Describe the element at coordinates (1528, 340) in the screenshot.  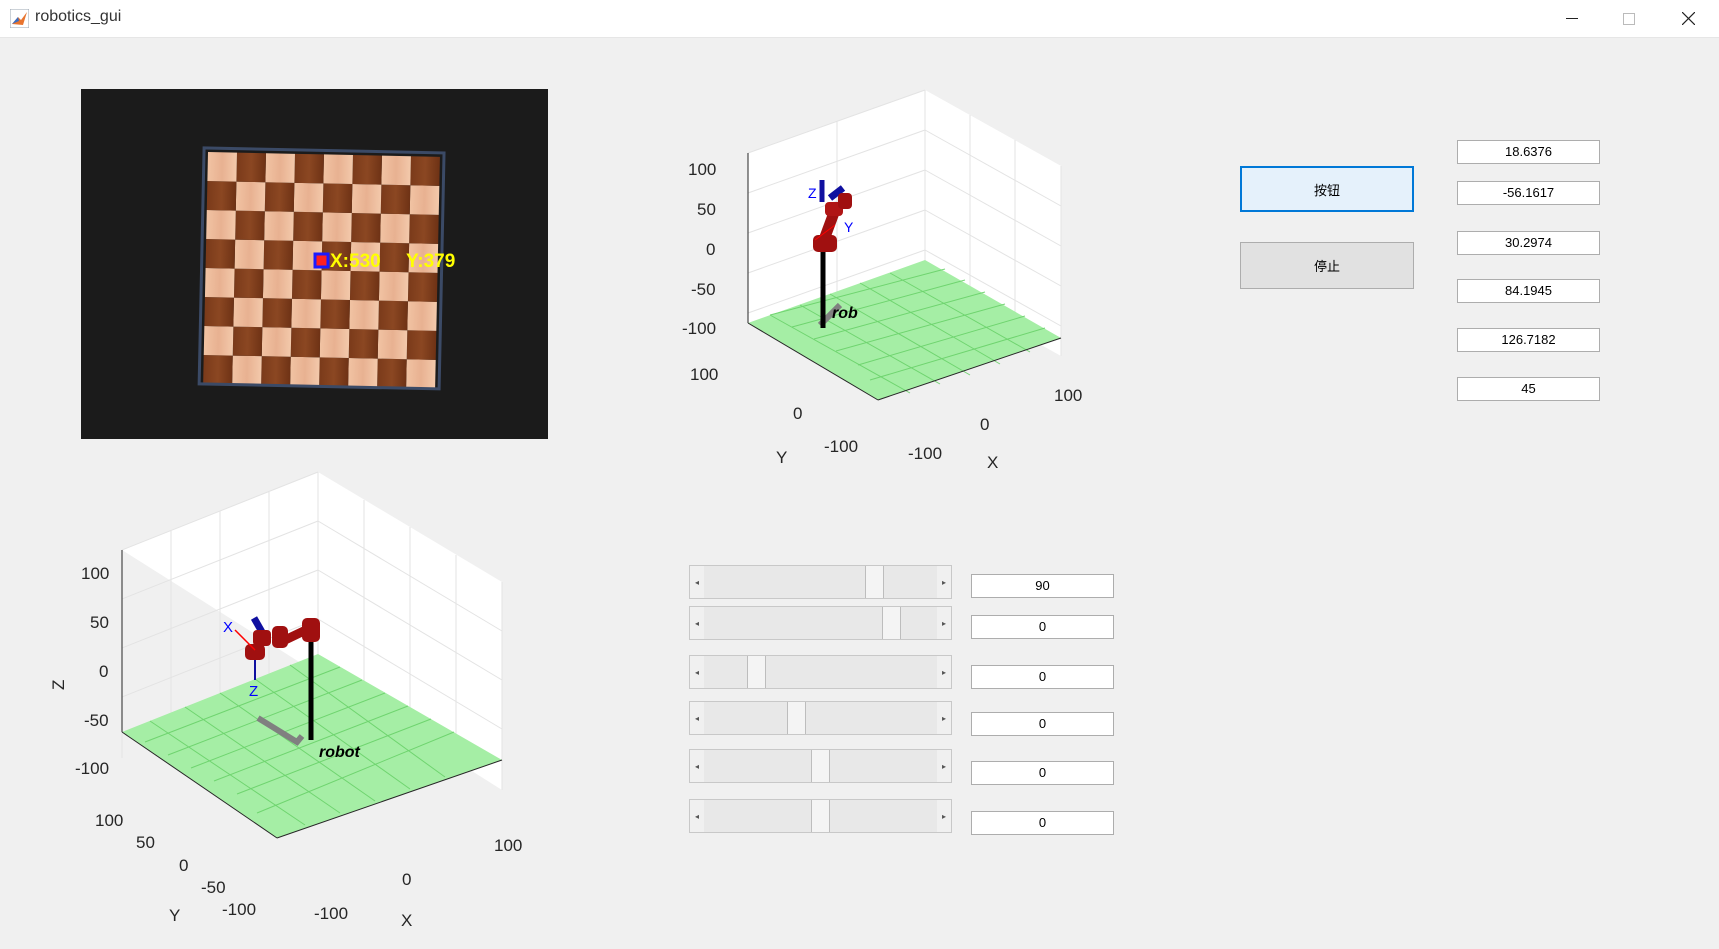
I see `readout-field: 126.7182` at that location.